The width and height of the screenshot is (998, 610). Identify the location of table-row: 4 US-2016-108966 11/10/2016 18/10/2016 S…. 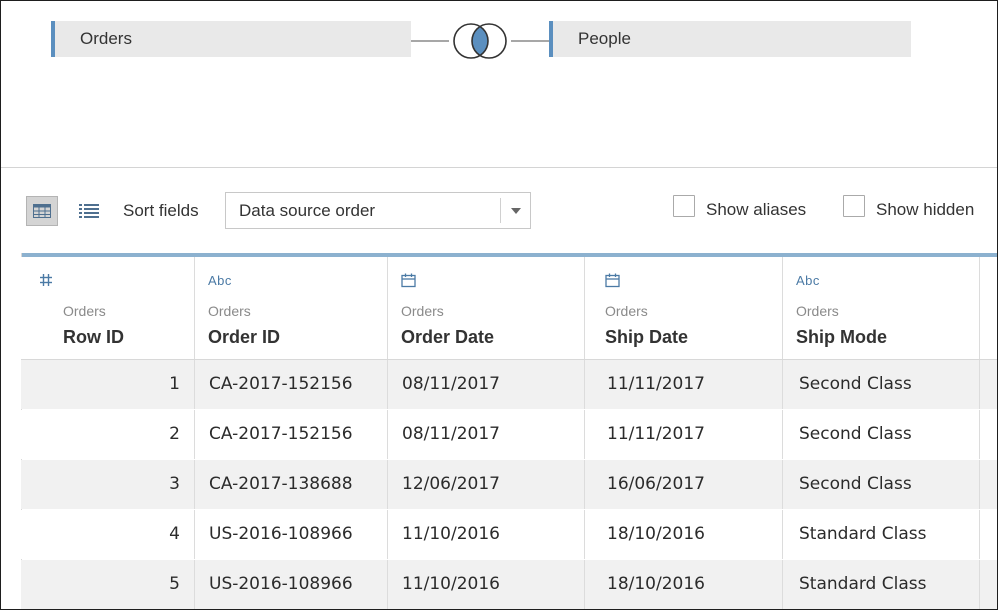
(509, 534).